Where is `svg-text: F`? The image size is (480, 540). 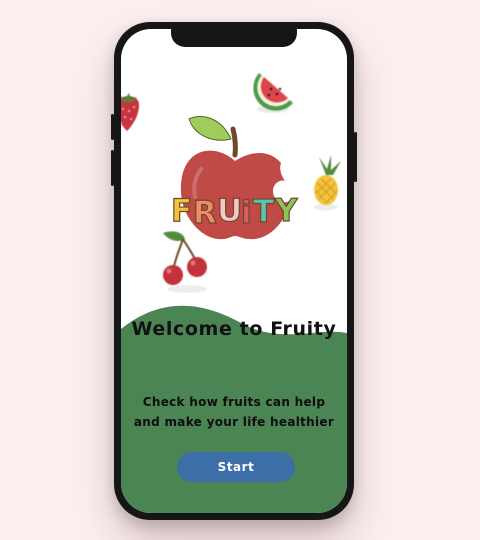
svg-text: F is located at coordinates (181, 211).